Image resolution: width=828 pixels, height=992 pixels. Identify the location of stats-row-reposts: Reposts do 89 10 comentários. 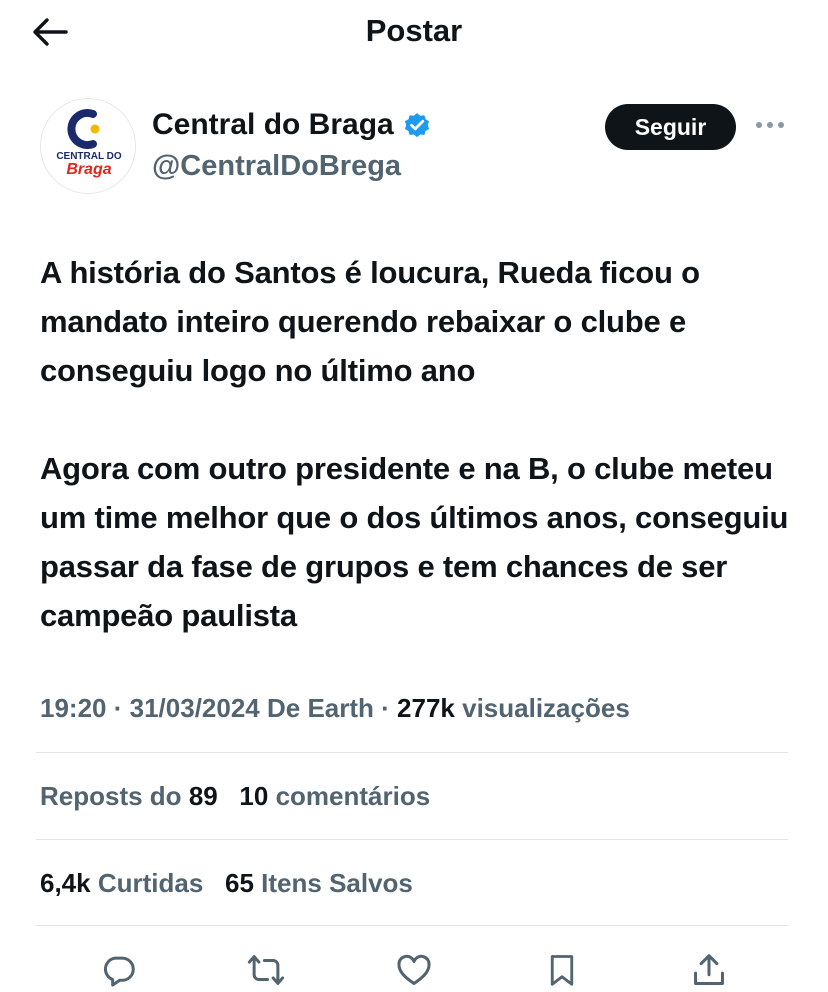
(235, 796).